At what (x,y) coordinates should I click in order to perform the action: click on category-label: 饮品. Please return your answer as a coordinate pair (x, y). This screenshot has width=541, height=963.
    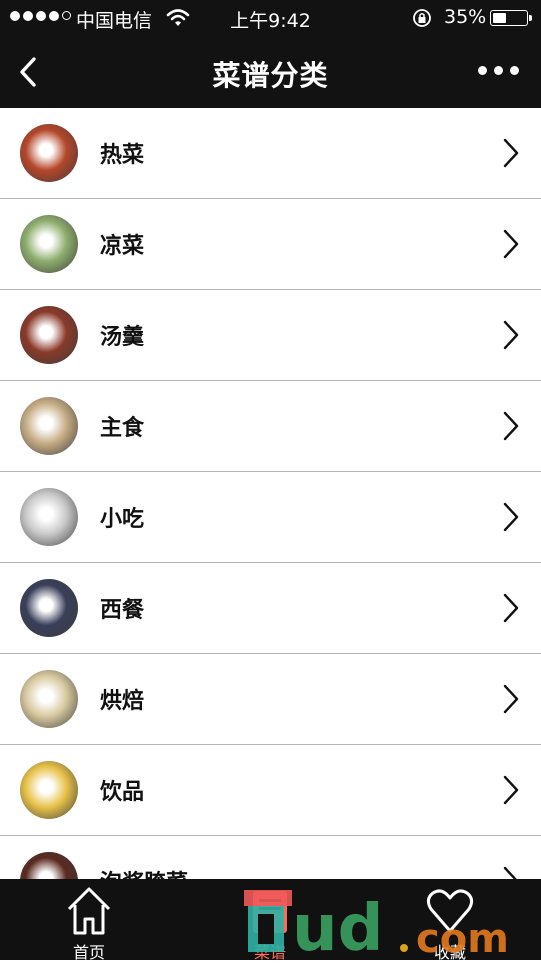
    Looking at the image, I should click on (122, 792).